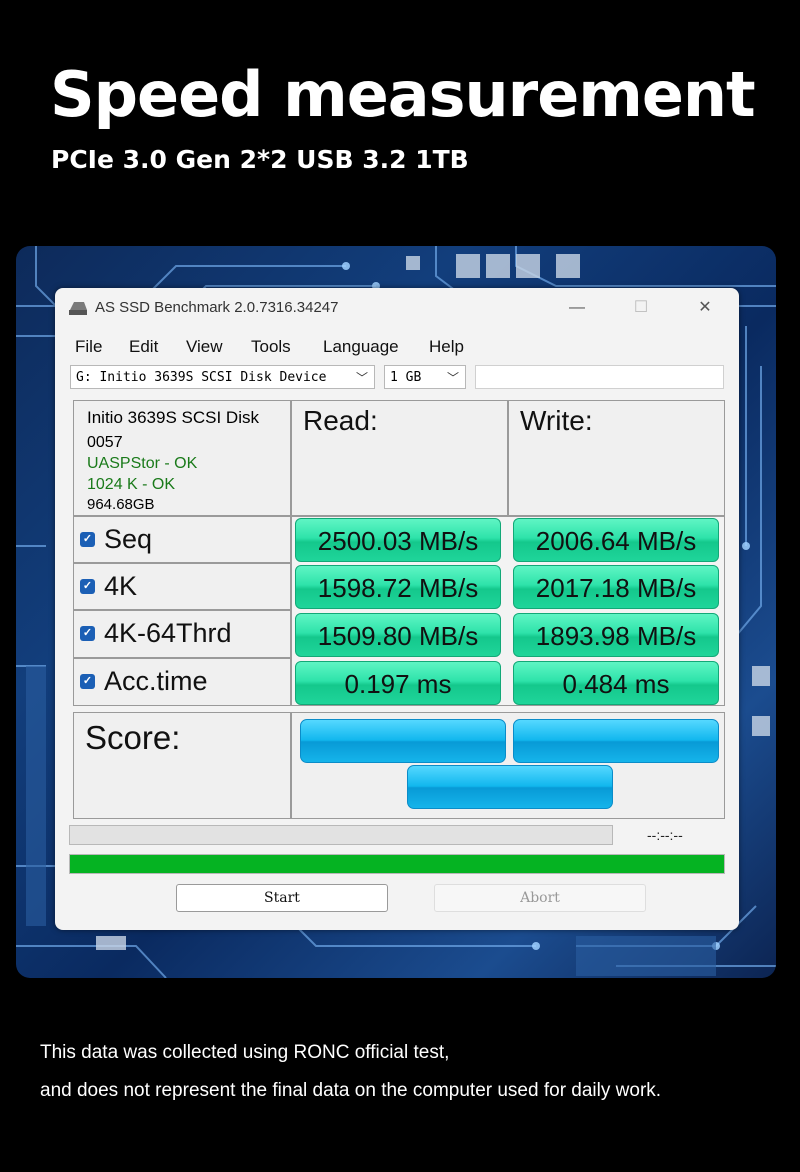 The width and height of the screenshot is (800, 1172). I want to click on row-acc-time: ✓ Acc.time, so click(182, 682).